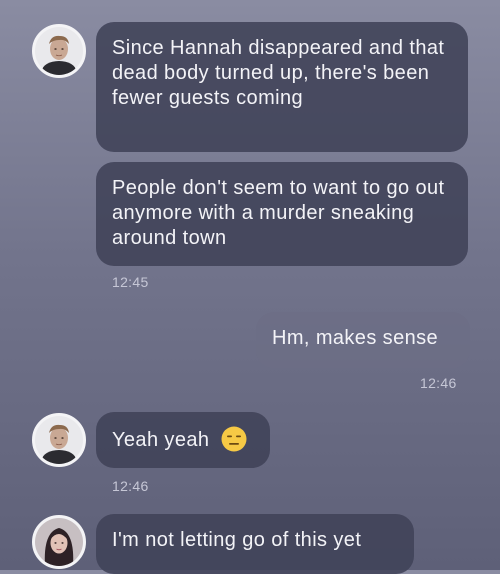  I want to click on message-bubble-incoming: I'm not letting go of this yet, so click(255, 544).